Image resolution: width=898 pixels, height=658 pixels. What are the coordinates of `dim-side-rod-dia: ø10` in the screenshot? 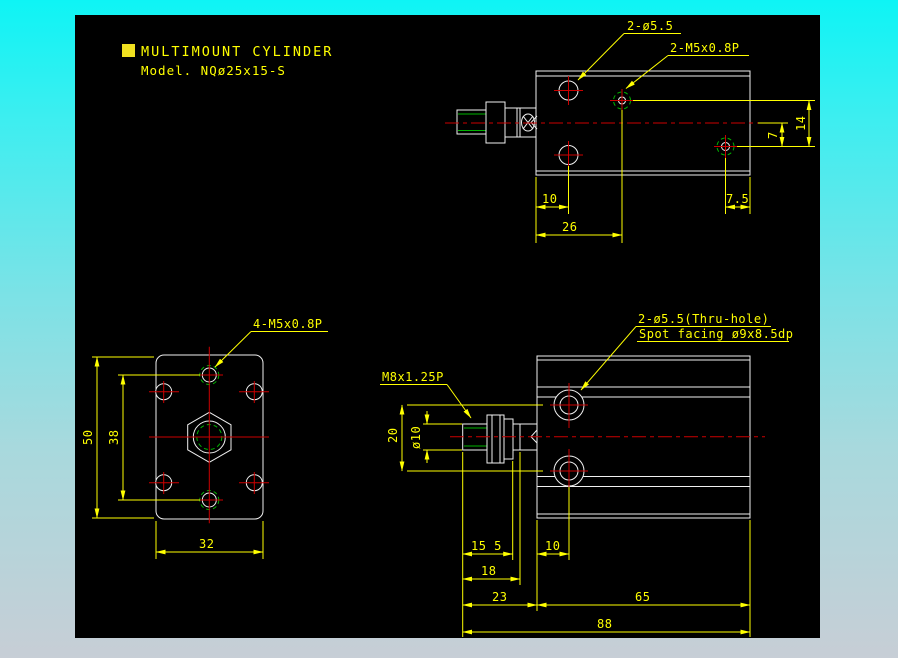 It's located at (416, 437).